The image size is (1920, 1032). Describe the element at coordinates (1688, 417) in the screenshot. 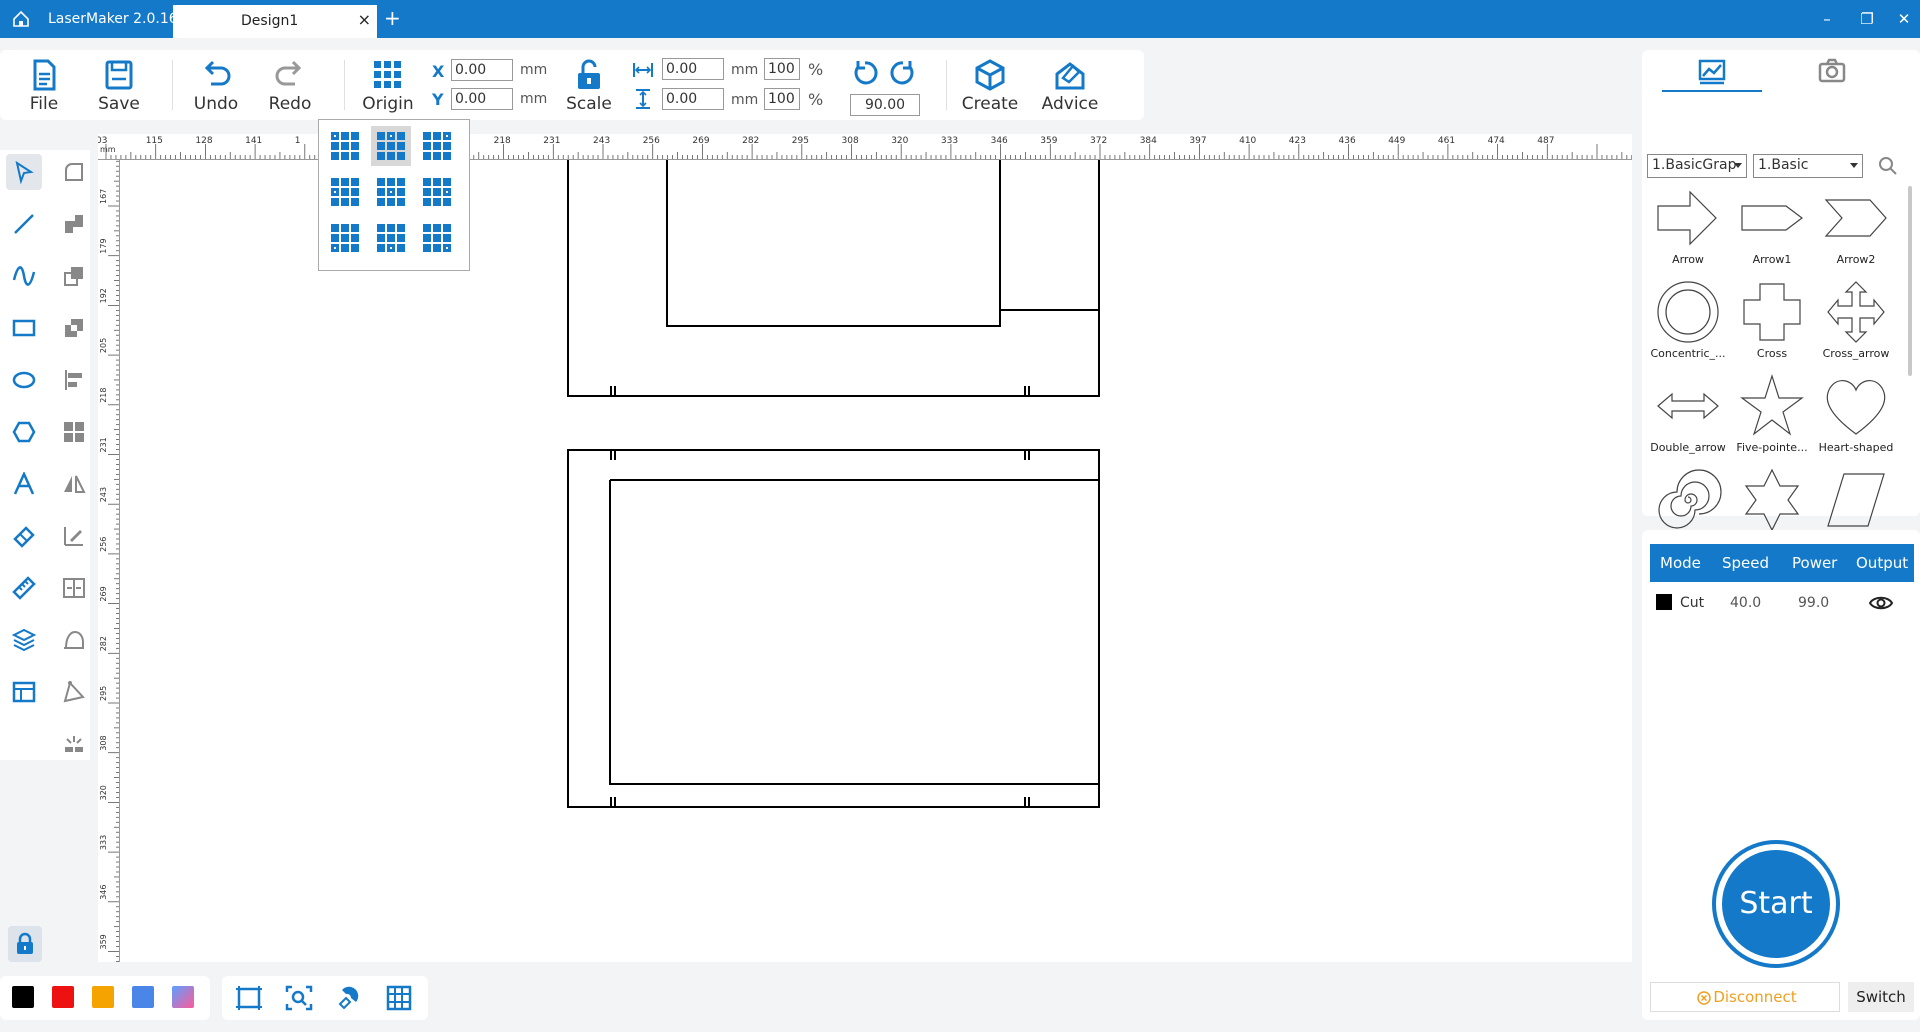

I see `shape-item: Double_arrow` at that location.